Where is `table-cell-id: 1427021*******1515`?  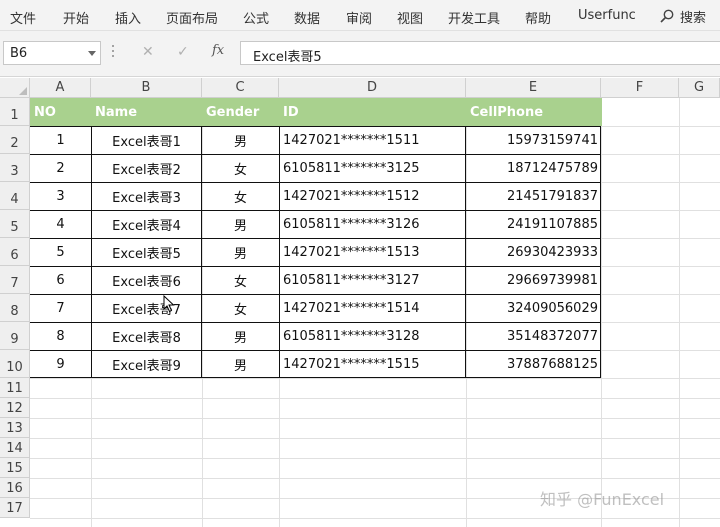
table-cell-id: 1427021*******1515 is located at coordinates (372, 364).